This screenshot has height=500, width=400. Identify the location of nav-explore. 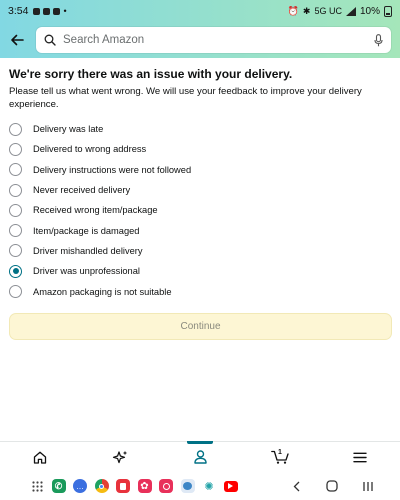
(120, 457).